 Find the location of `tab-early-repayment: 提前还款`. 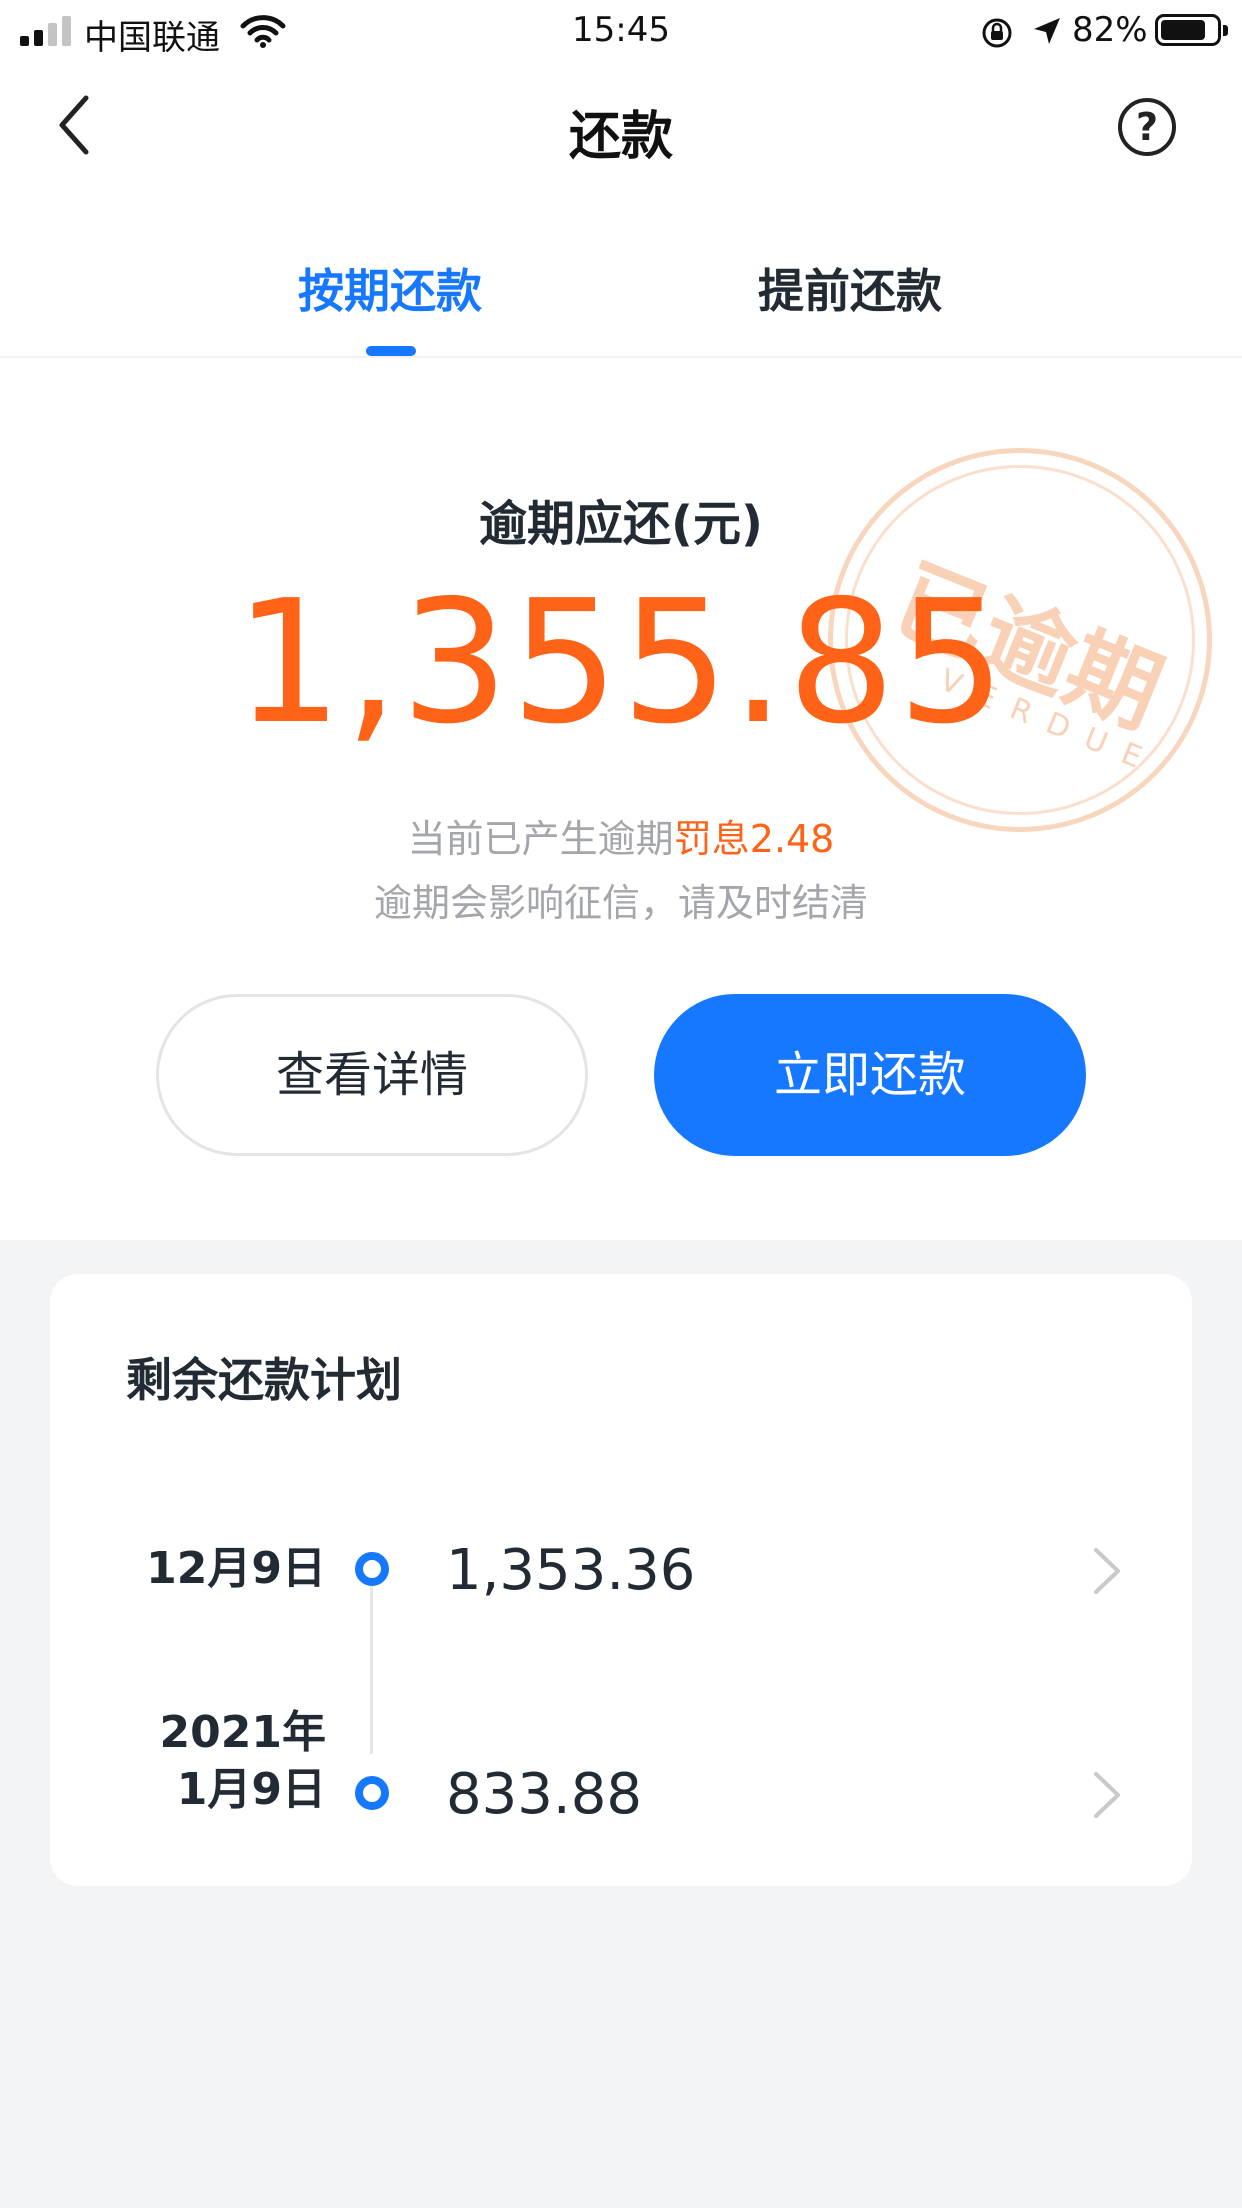

tab-early-repayment: 提前还款 is located at coordinates (850, 288).